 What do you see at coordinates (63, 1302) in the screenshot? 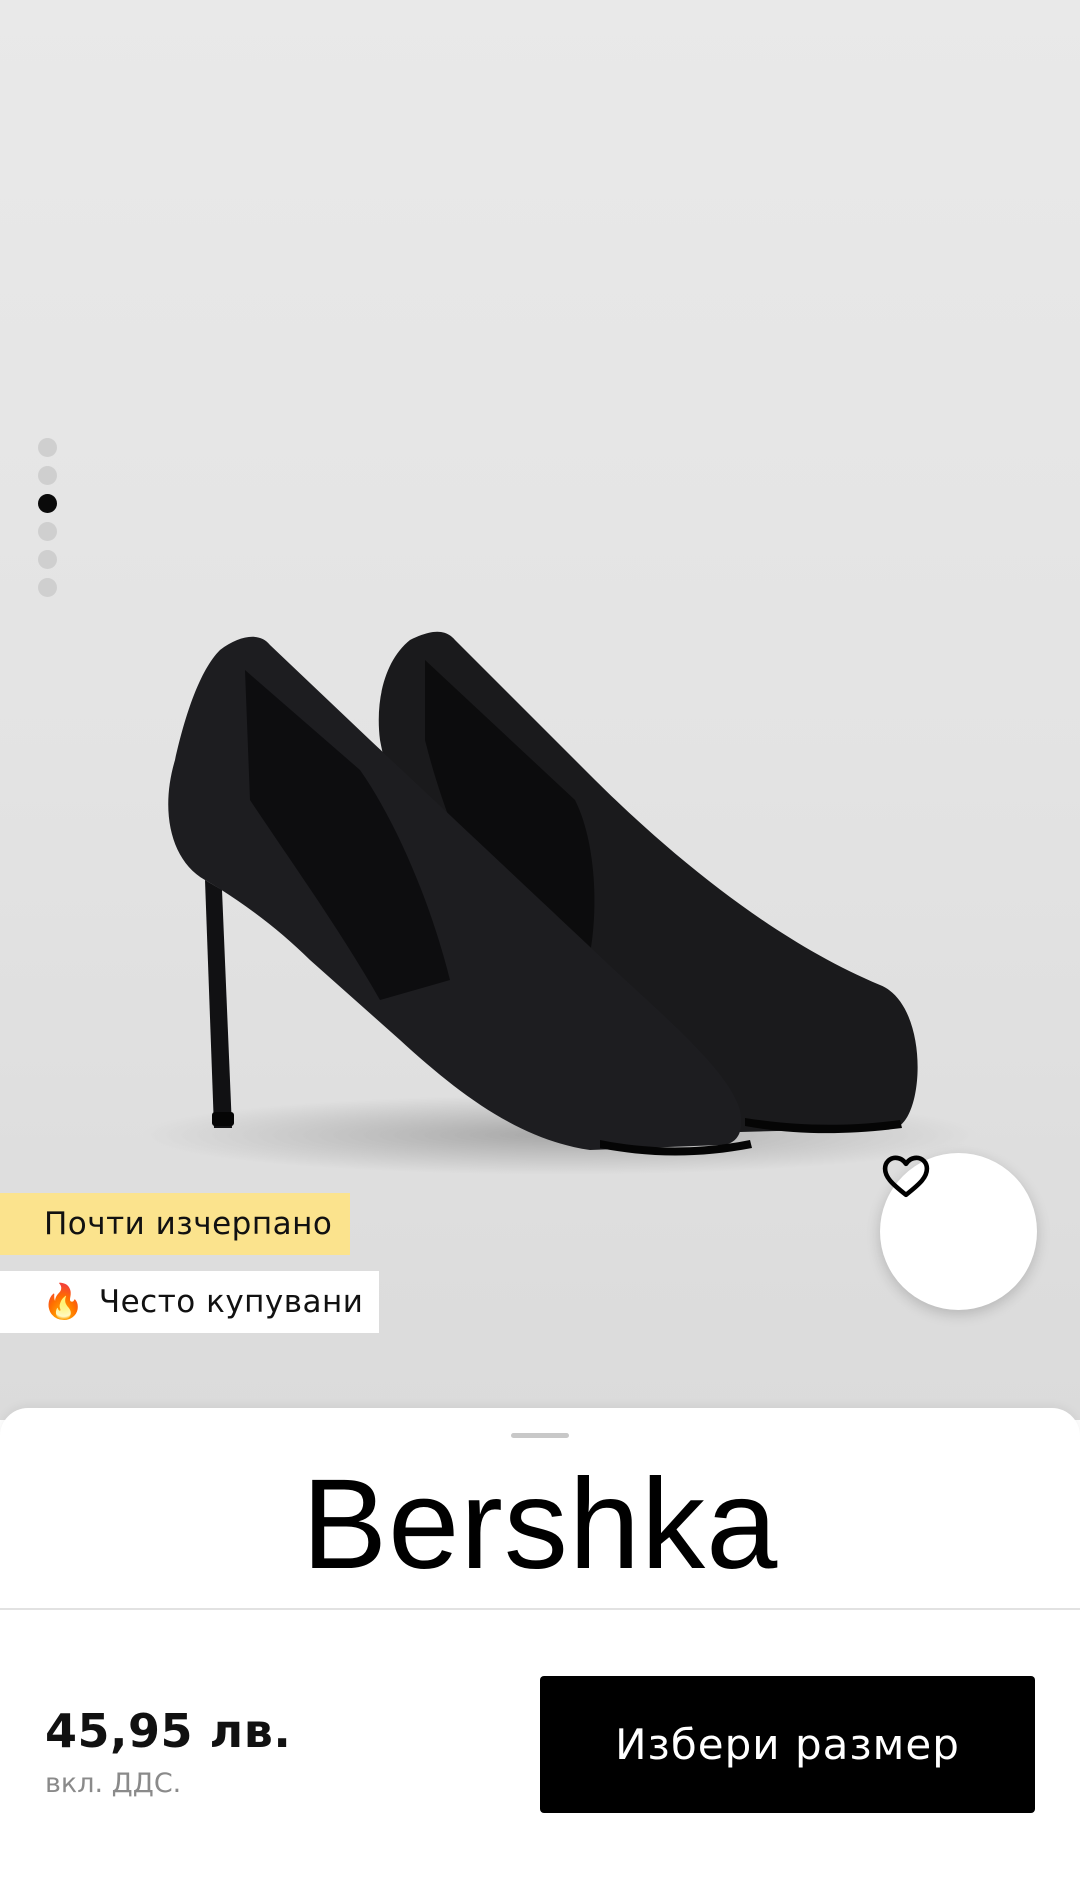
I see `fire-icon: 🔥` at bounding box center [63, 1302].